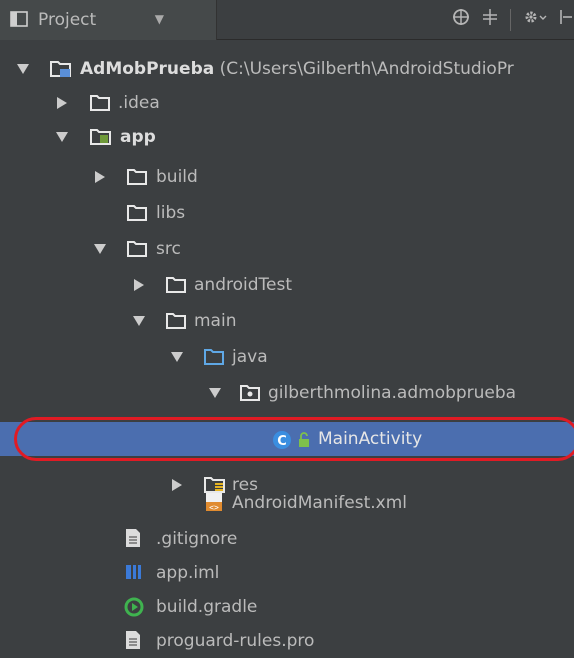 This screenshot has width=574, height=658. Describe the element at coordinates (214, 502) in the screenshot. I see `manifest-icon: <>` at that location.